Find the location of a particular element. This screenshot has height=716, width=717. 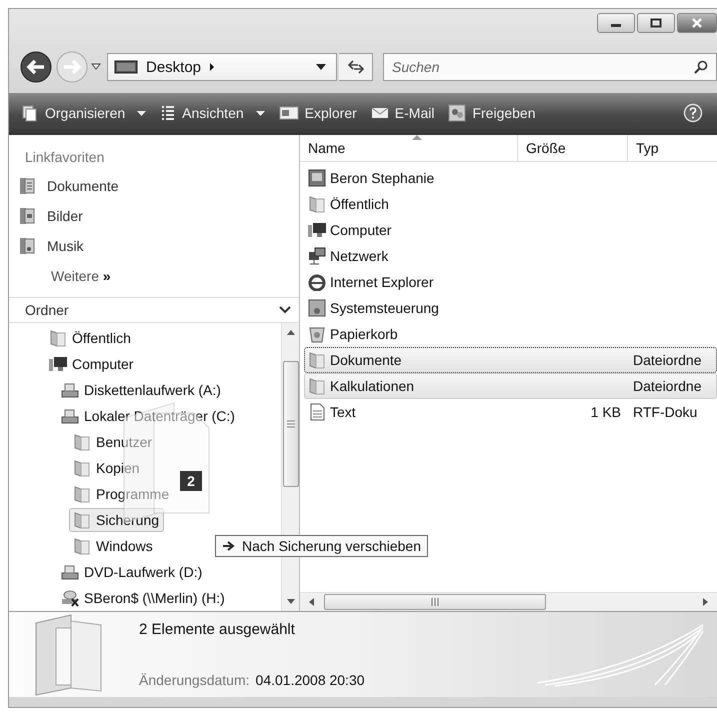

favorites-heading: Linkfavoriten is located at coordinates (65, 157).